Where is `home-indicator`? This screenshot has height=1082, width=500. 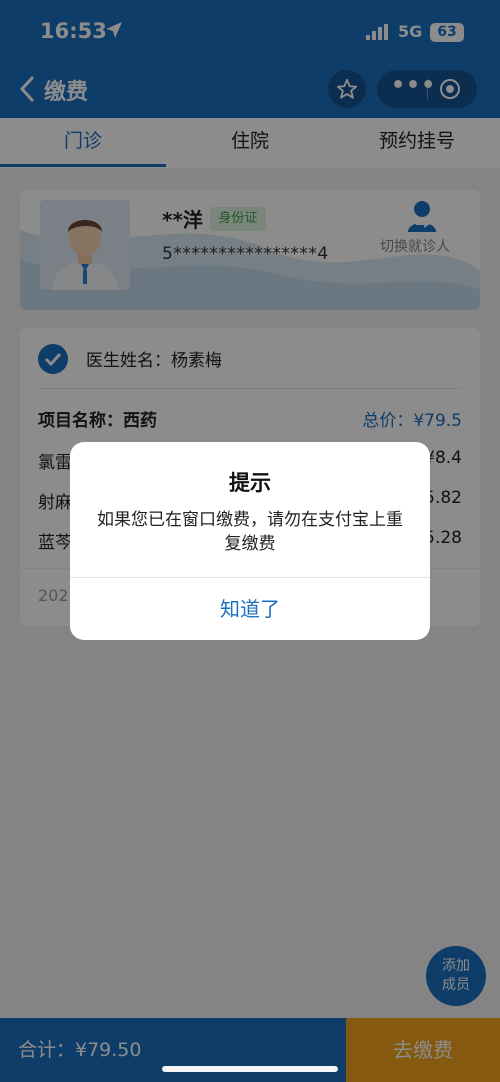
home-indicator is located at coordinates (250, 1069).